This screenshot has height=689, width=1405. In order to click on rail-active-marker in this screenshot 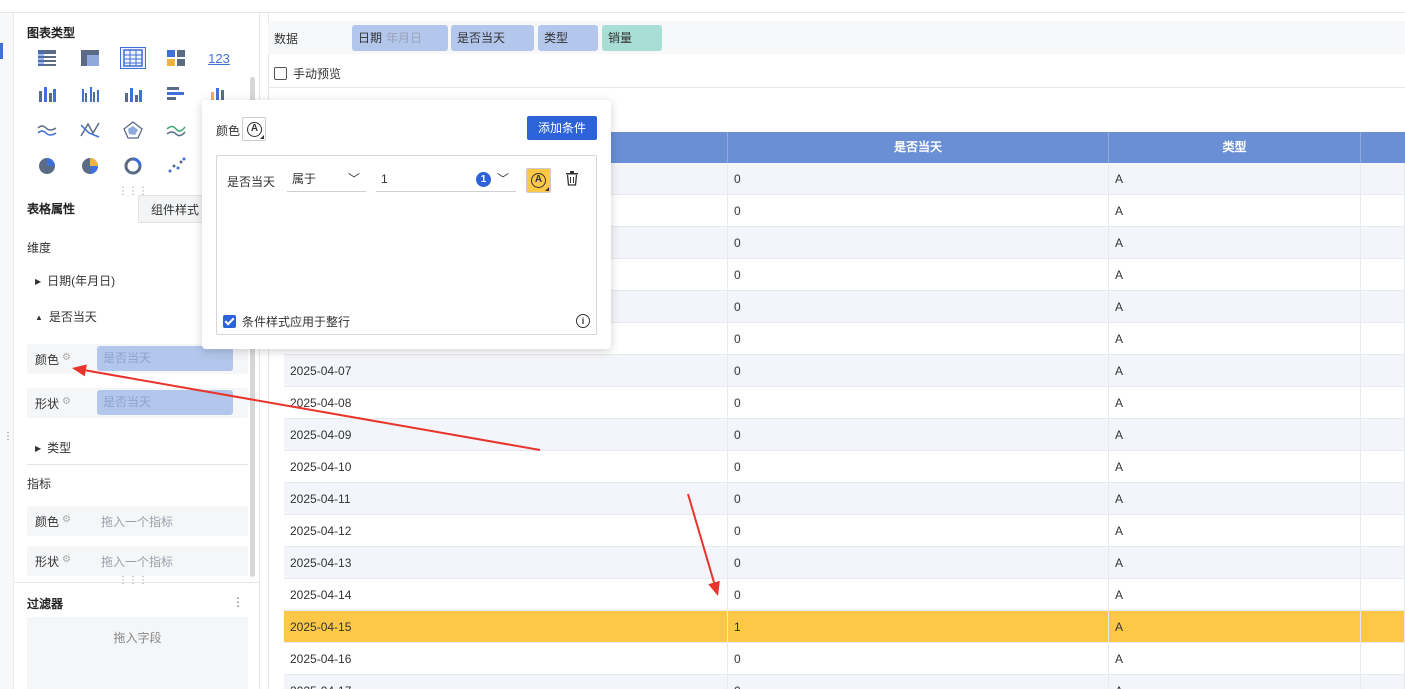, I will do `click(1, 51)`.